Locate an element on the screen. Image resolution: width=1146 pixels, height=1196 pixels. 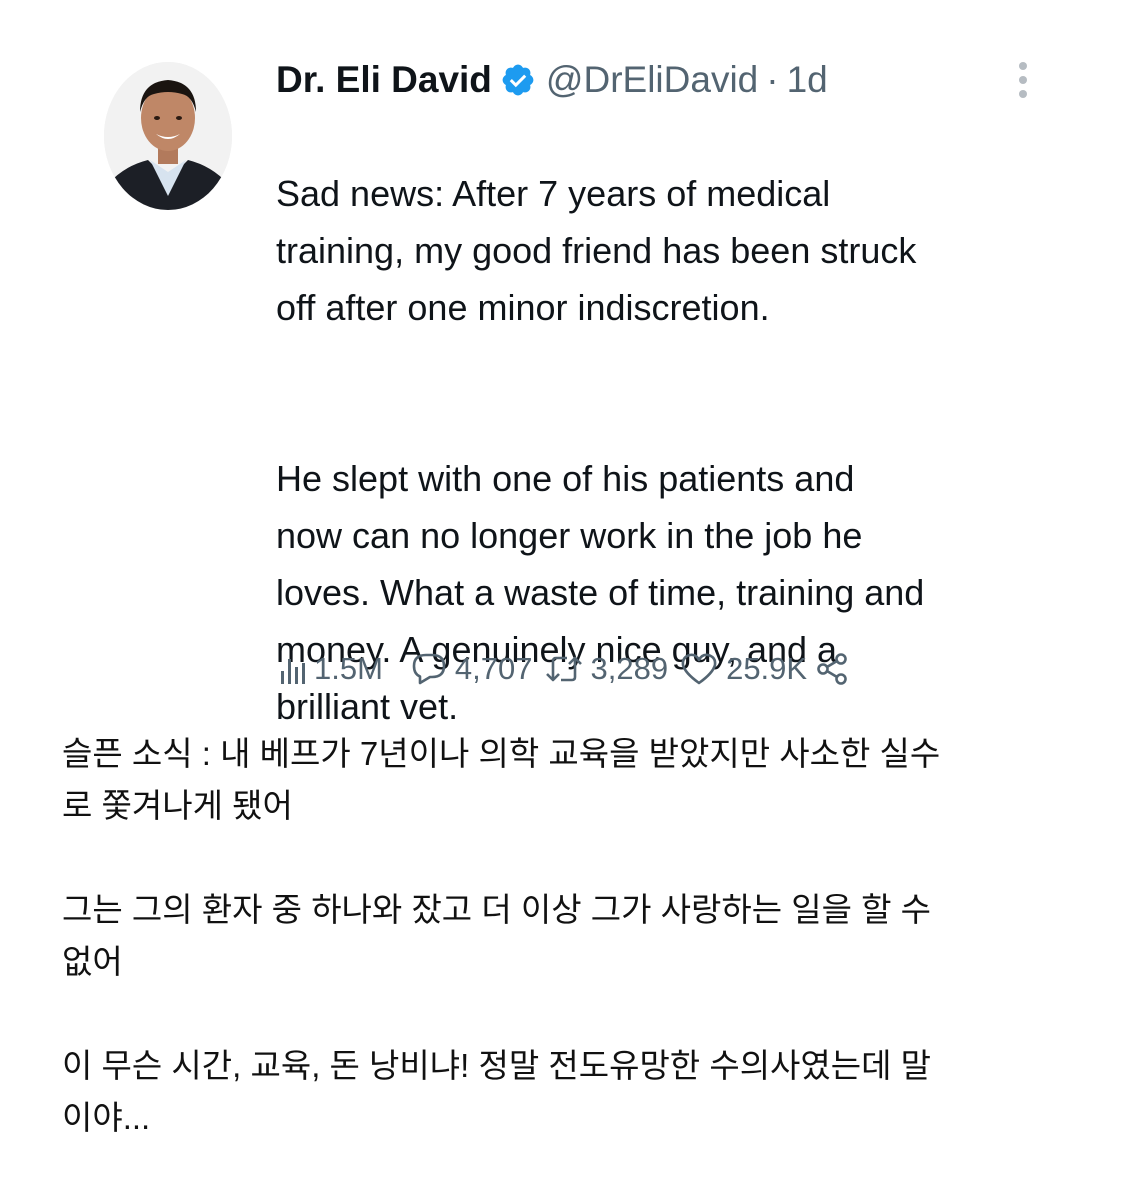
bar-chart-icon is located at coordinates (293, 669).